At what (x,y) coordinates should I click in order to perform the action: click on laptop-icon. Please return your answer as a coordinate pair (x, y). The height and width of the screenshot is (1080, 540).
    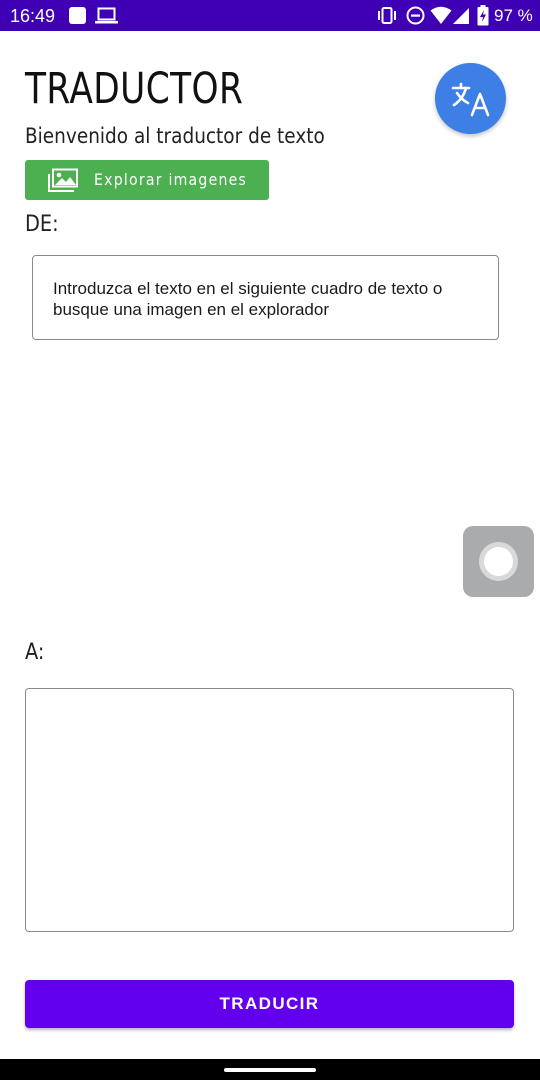
    Looking at the image, I should click on (107, 17).